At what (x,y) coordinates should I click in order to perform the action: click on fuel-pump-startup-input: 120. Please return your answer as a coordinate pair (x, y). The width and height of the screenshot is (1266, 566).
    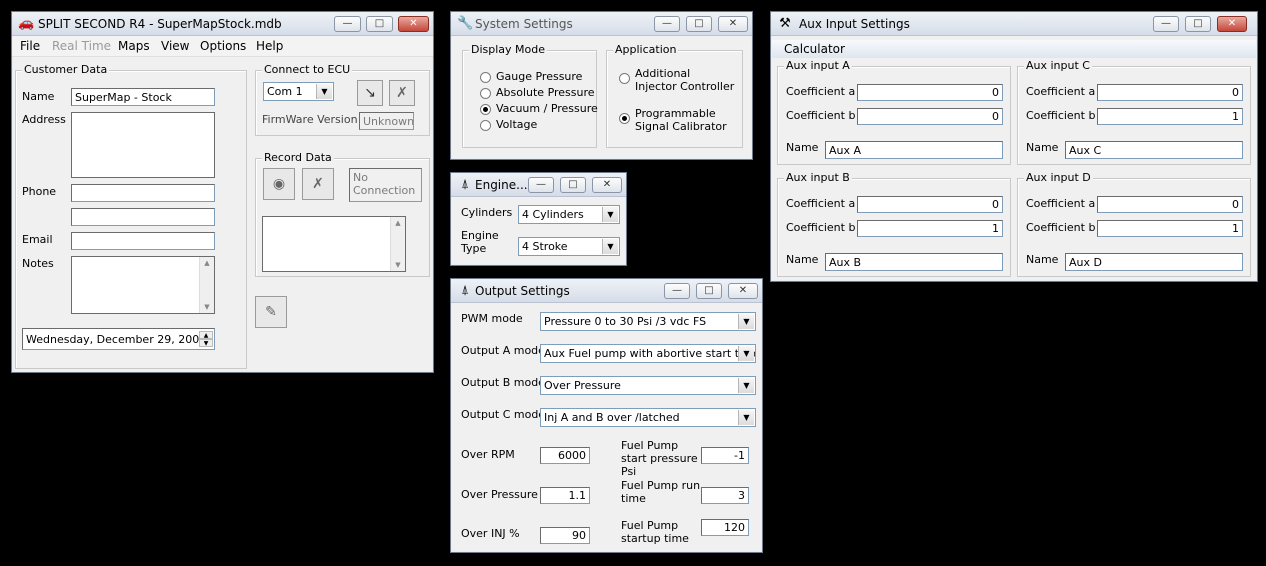
    Looking at the image, I should click on (725, 527).